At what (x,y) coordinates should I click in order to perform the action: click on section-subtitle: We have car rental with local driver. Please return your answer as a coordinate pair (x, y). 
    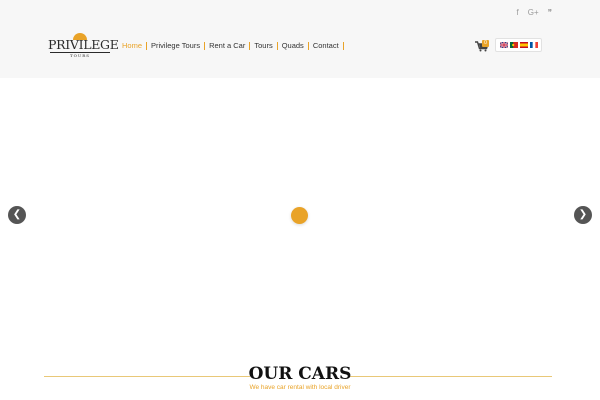
    Looking at the image, I should click on (300, 387).